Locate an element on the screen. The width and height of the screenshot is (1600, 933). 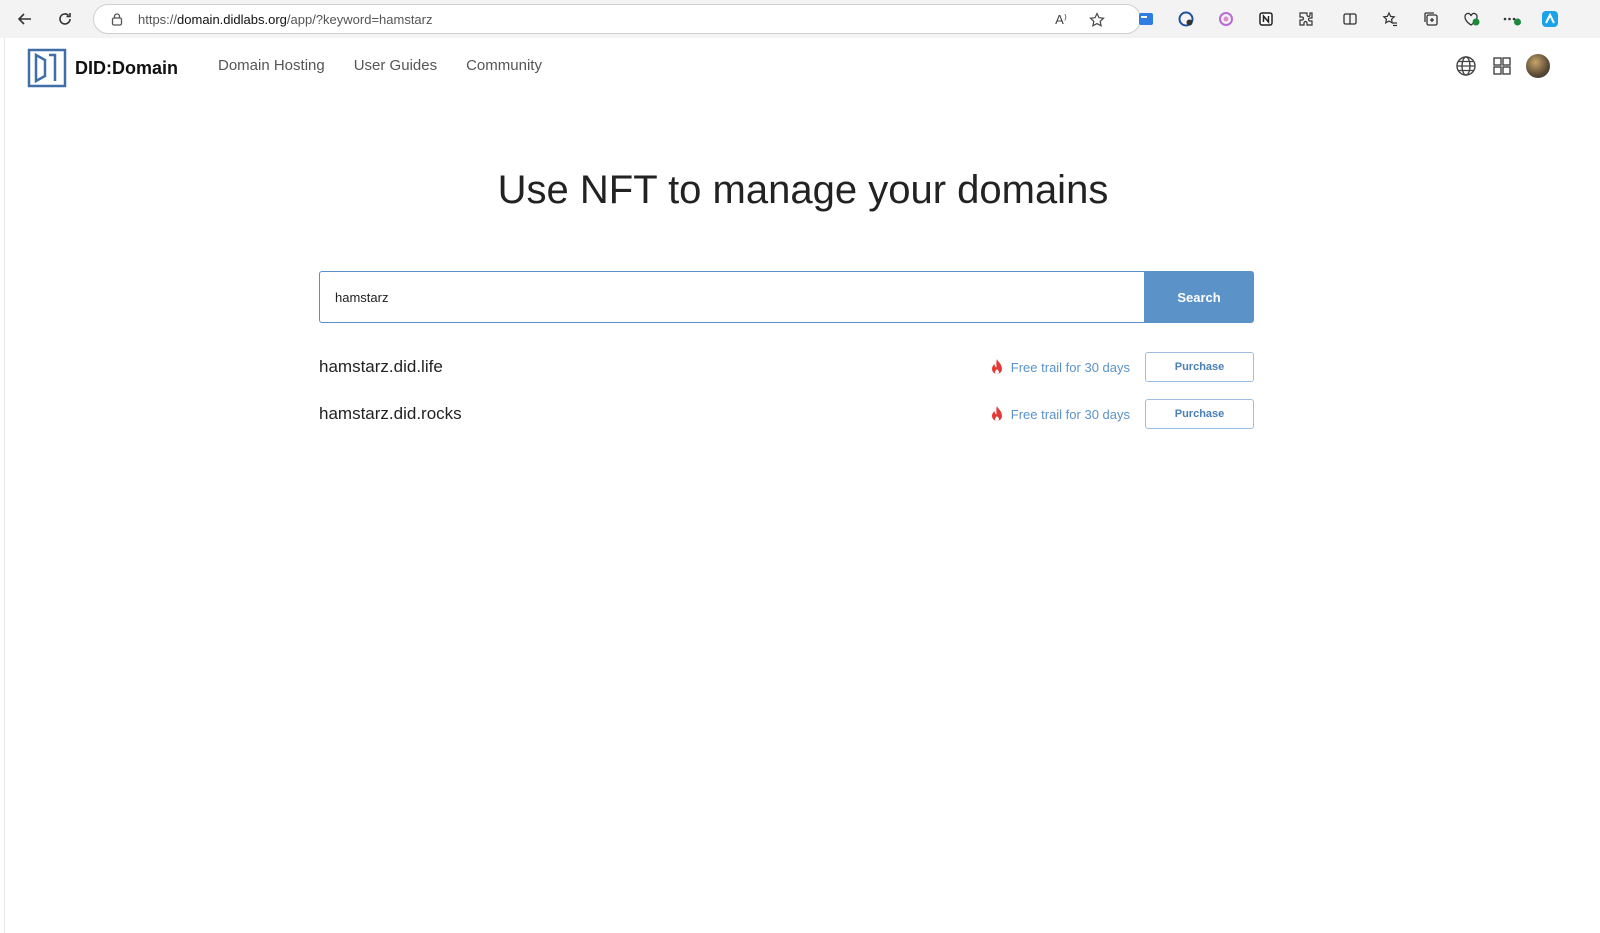
extensions-puzzle-icon is located at coordinates (1306, 19).